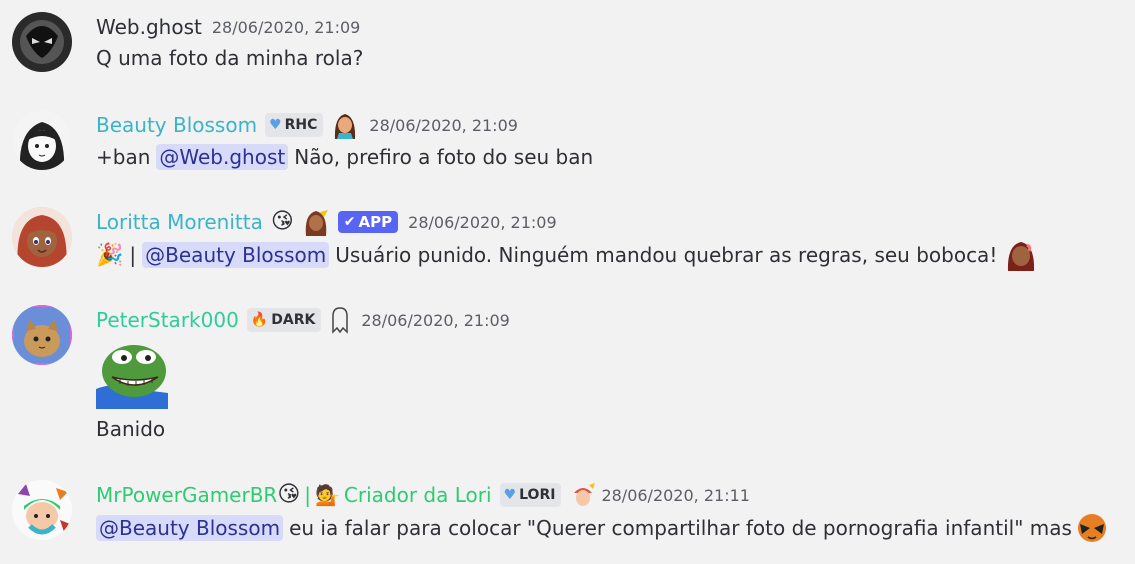 The height and width of the screenshot is (564, 1135). What do you see at coordinates (375, 222) in the screenshot?
I see `app-tag-label: APP` at bounding box center [375, 222].